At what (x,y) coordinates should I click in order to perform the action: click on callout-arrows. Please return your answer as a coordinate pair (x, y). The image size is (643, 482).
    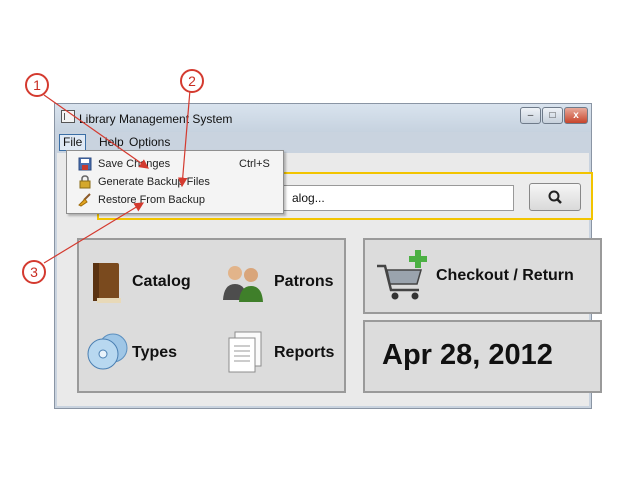
    Looking at the image, I should click on (117, 176).